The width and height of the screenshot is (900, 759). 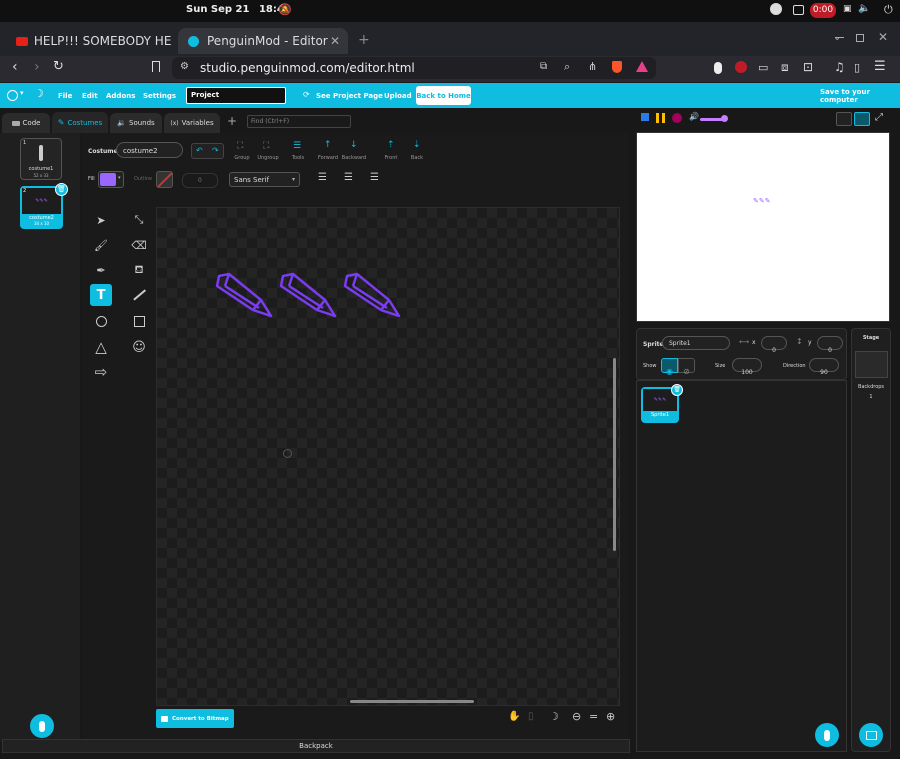 I want to click on back-to-home-button: Back to Home, so click(x=443, y=95).